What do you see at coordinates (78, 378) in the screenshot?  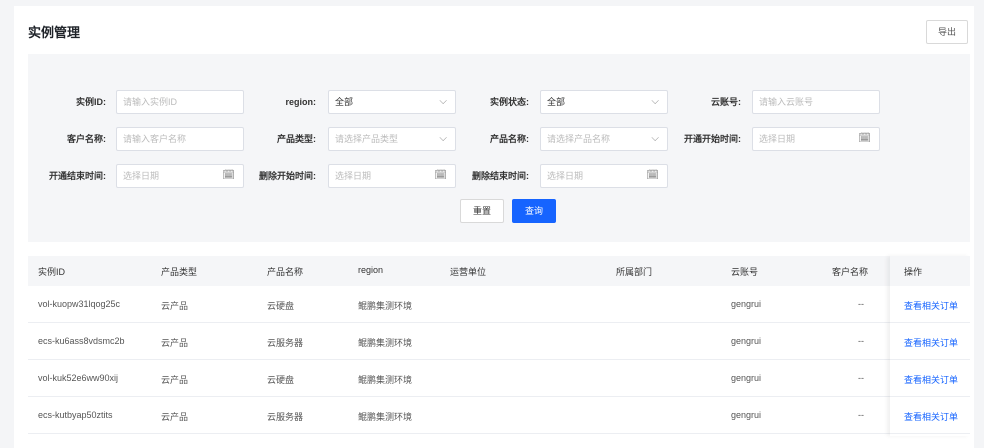 I see `cell-instance-id: vol-kuk52e6ww90xij` at bounding box center [78, 378].